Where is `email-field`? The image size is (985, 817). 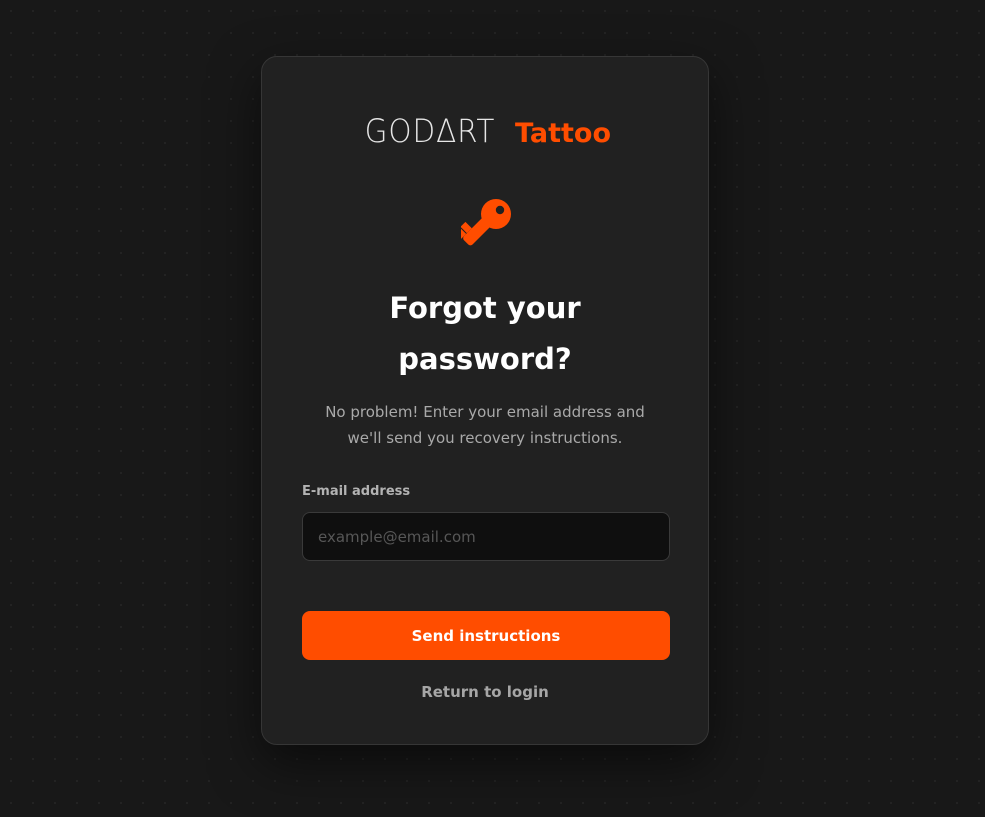 email-field is located at coordinates (486, 536).